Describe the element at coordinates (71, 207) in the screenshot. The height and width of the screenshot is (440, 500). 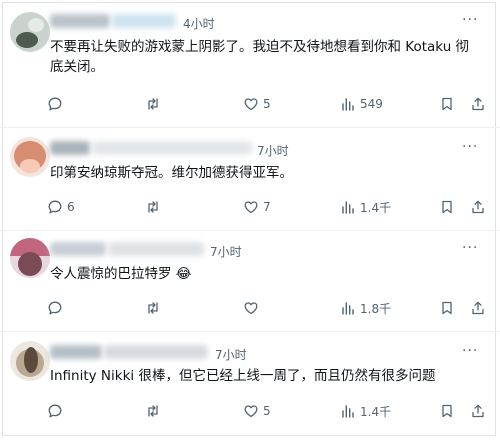
I see `reply-count: 6` at that location.